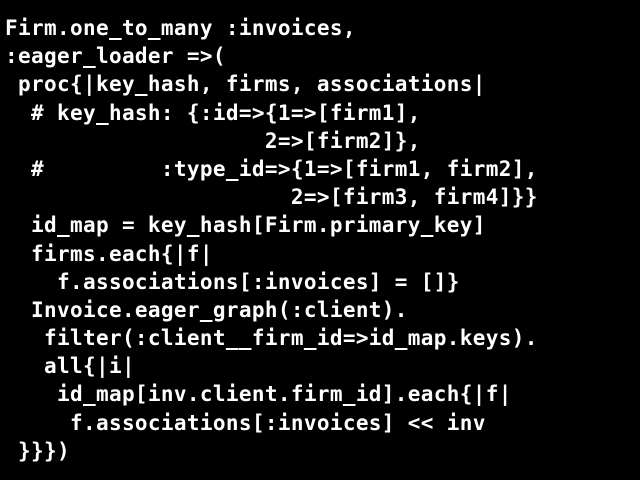 Image resolution: width=640 pixels, height=480 pixels. Describe the element at coordinates (70, 366) in the screenshot. I see `code-line-13: all{|i|` at that location.